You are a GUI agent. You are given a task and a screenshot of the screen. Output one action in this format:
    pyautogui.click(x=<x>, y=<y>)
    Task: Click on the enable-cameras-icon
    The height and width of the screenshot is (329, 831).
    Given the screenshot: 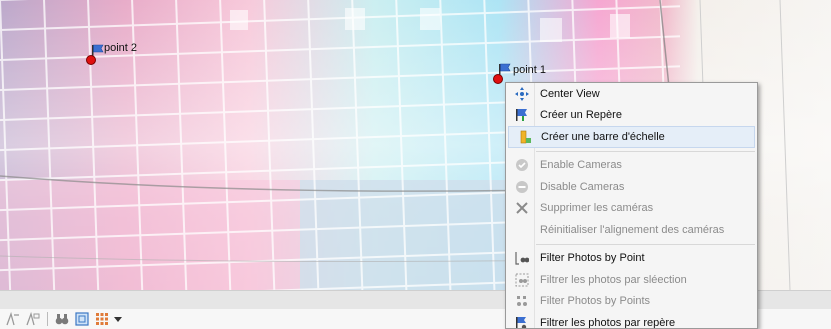 What is the action you would take?
    pyautogui.click(x=522, y=165)
    